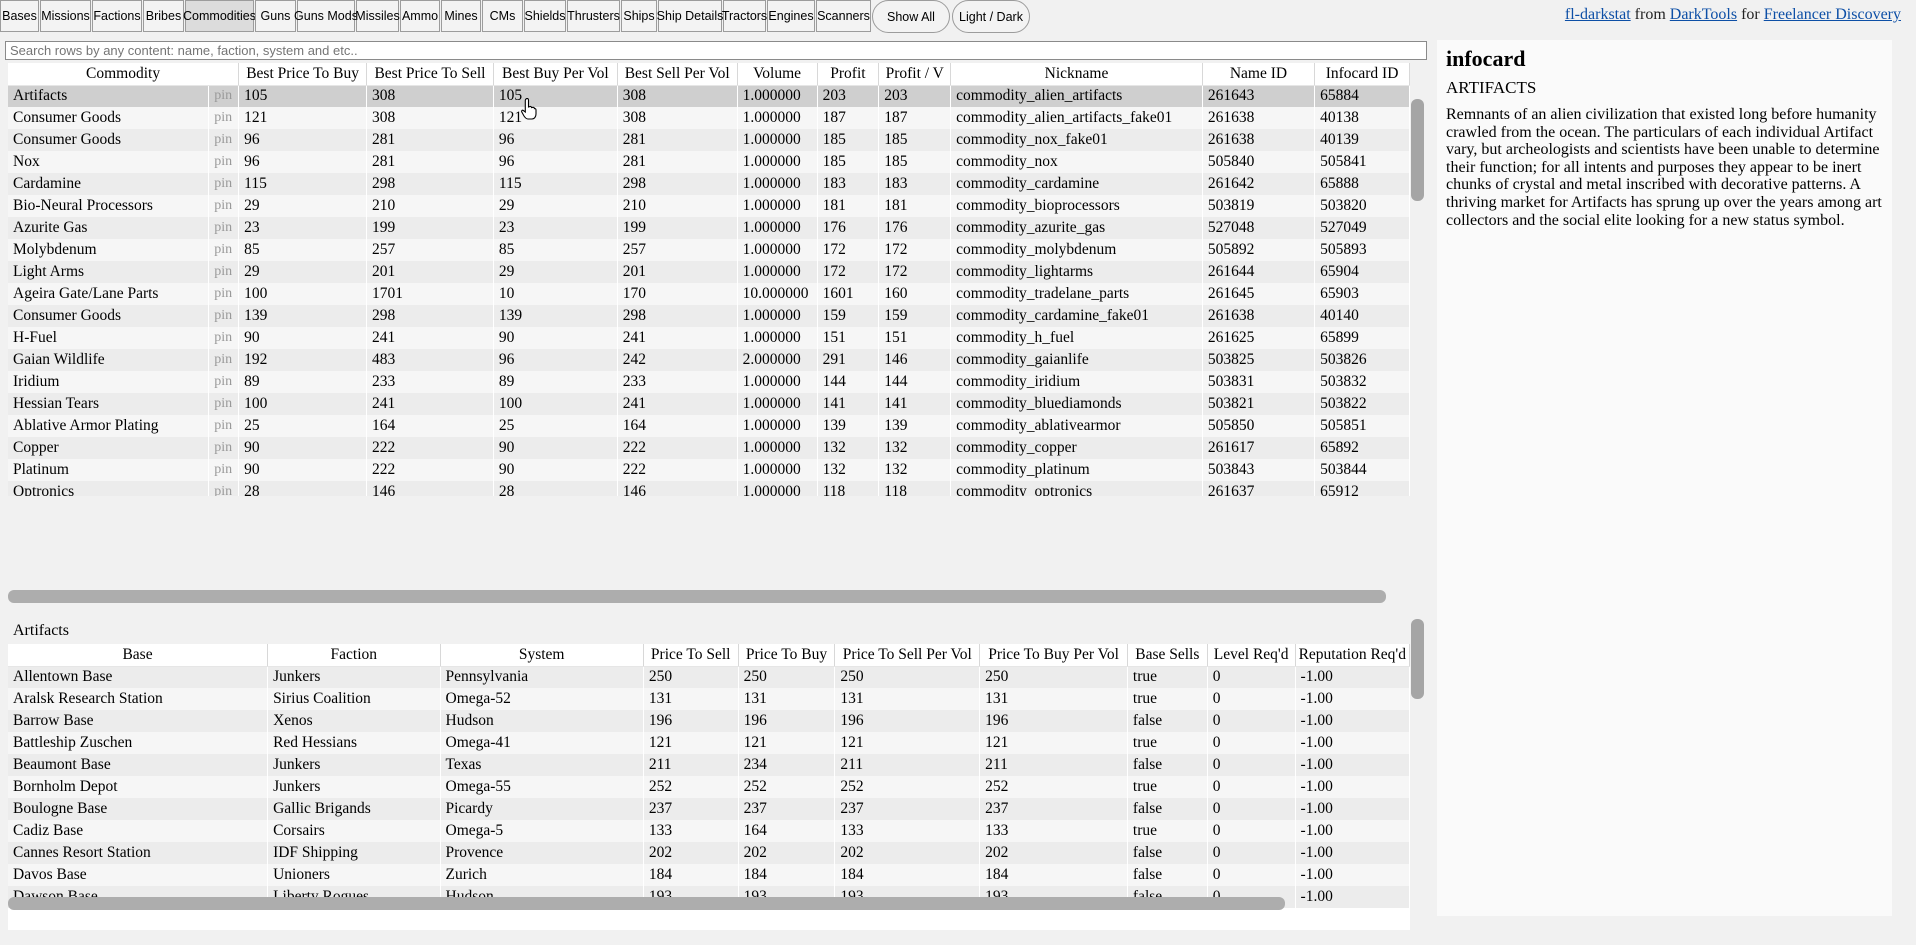  Describe the element at coordinates (65, 16) in the screenshot. I see `tab-missions: Missions` at that location.